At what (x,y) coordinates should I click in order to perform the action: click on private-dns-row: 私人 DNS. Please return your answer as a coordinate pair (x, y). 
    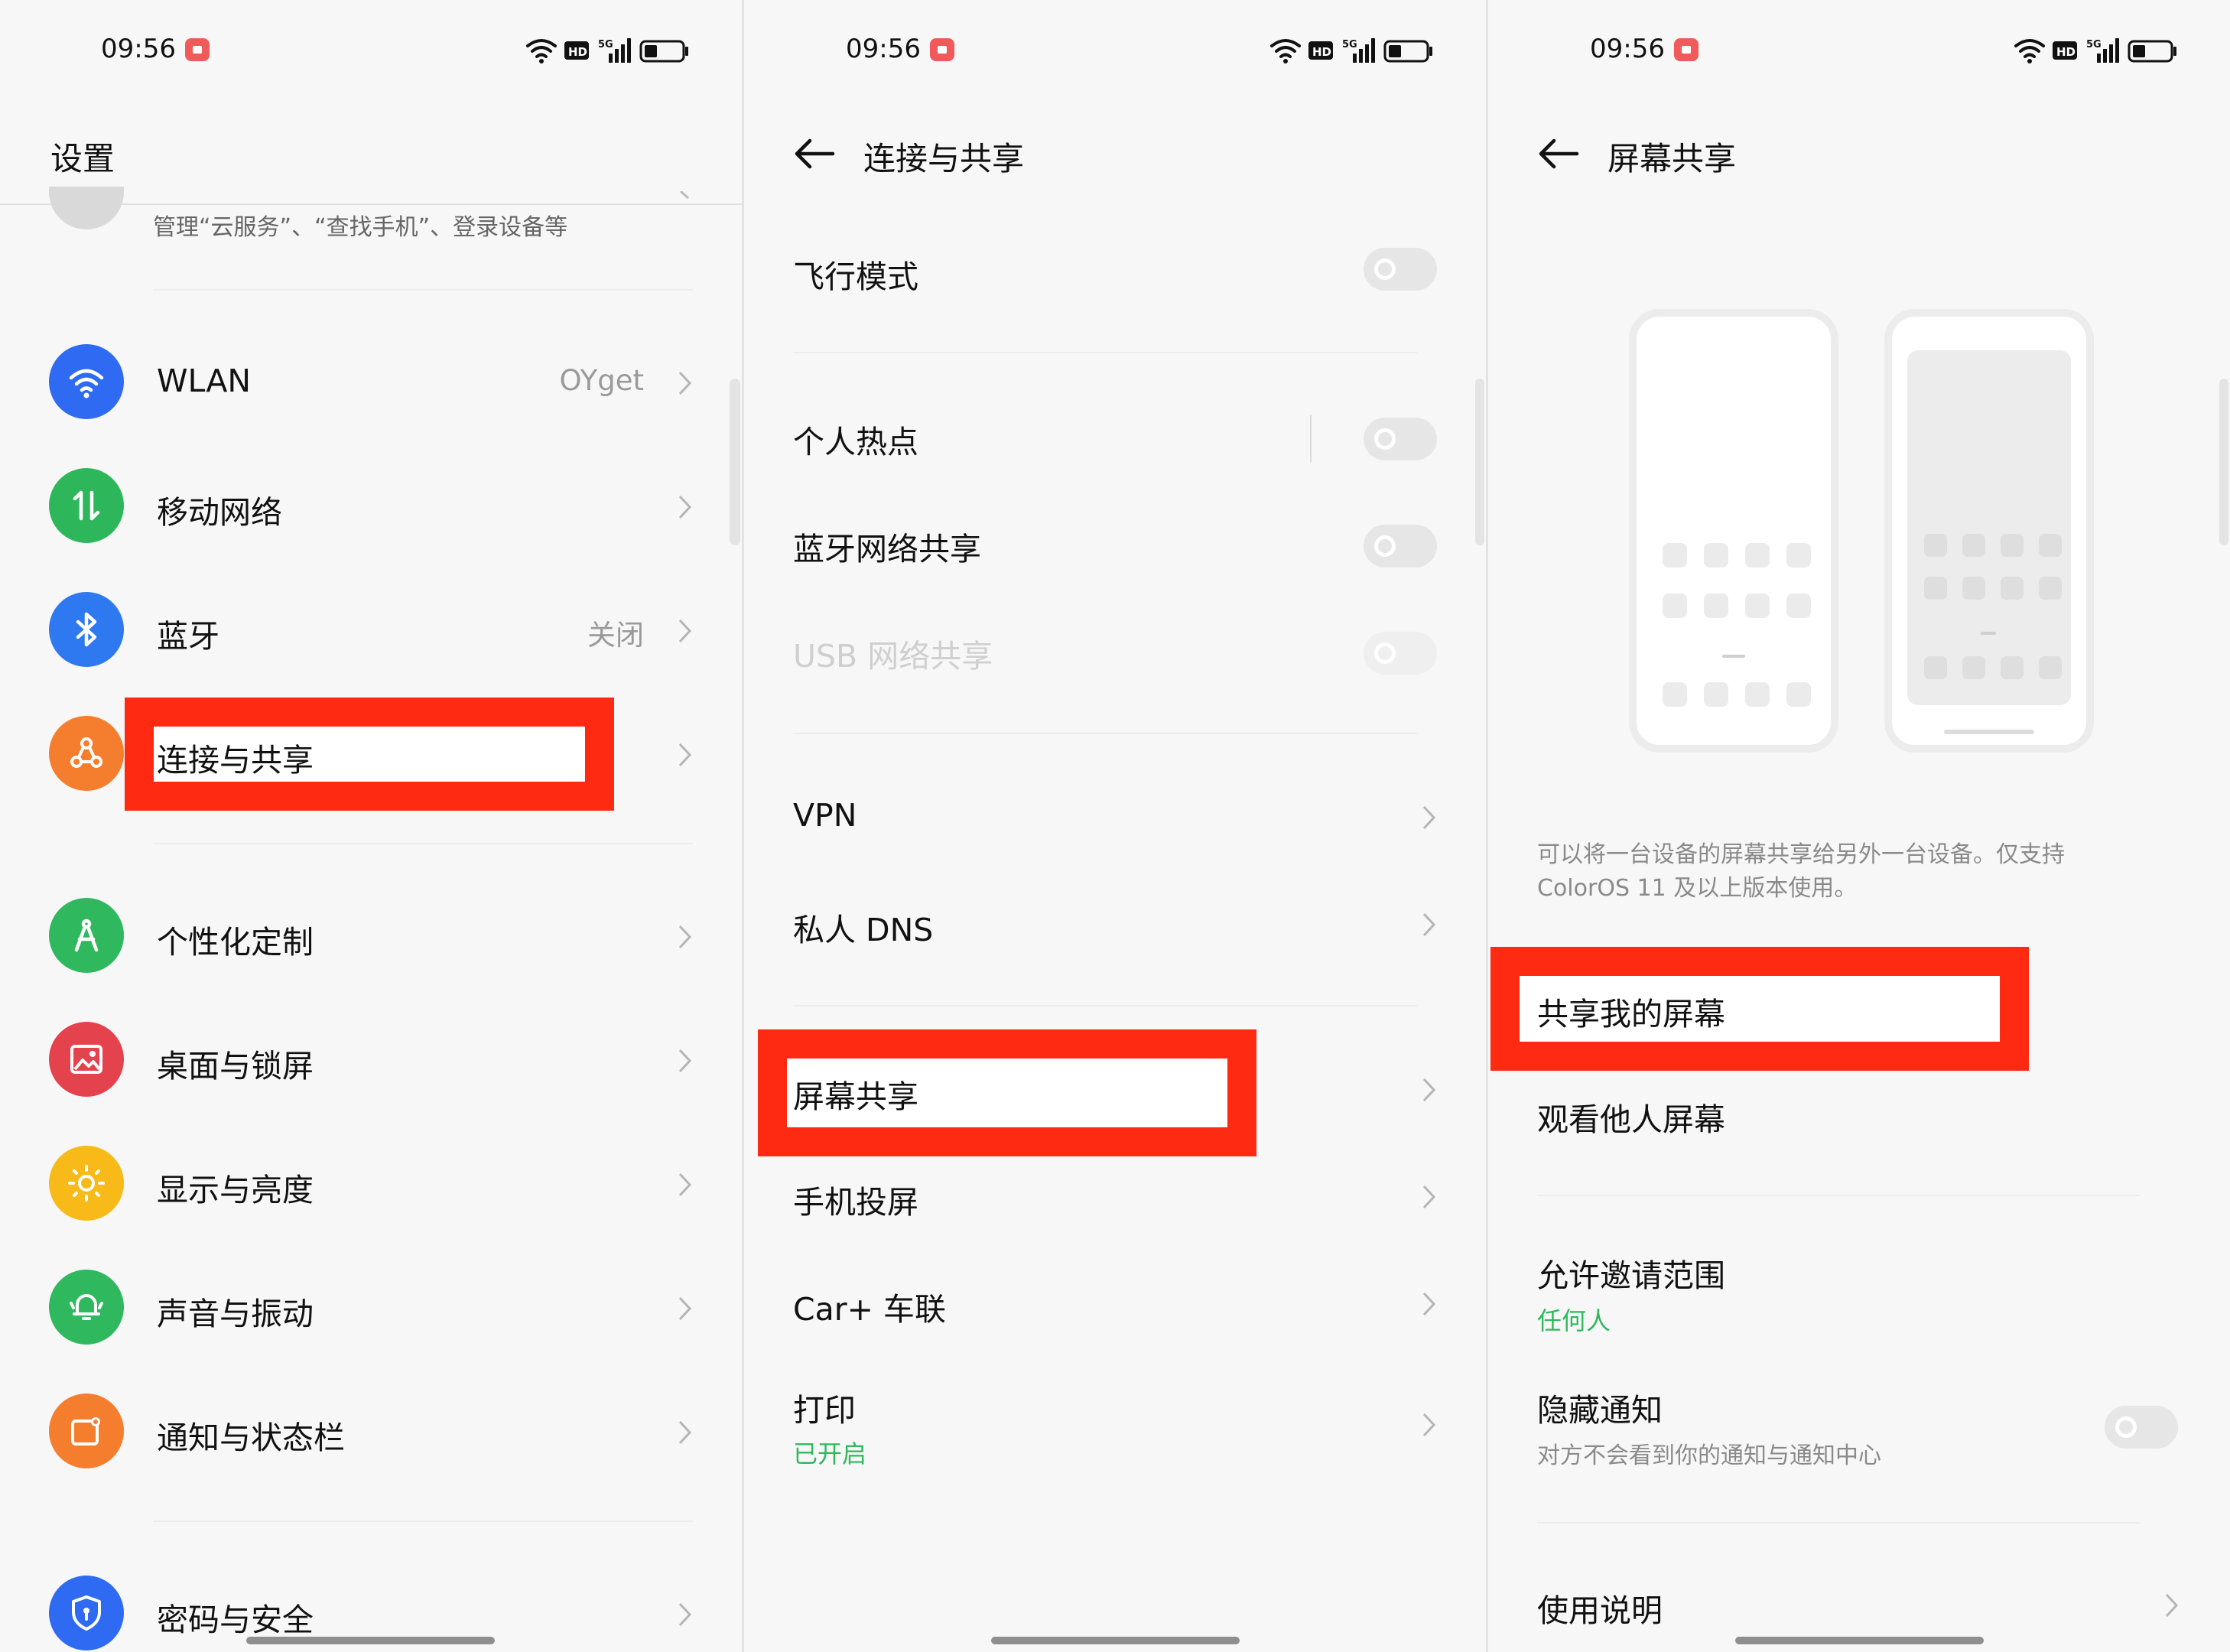
    Looking at the image, I should click on (1115, 924).